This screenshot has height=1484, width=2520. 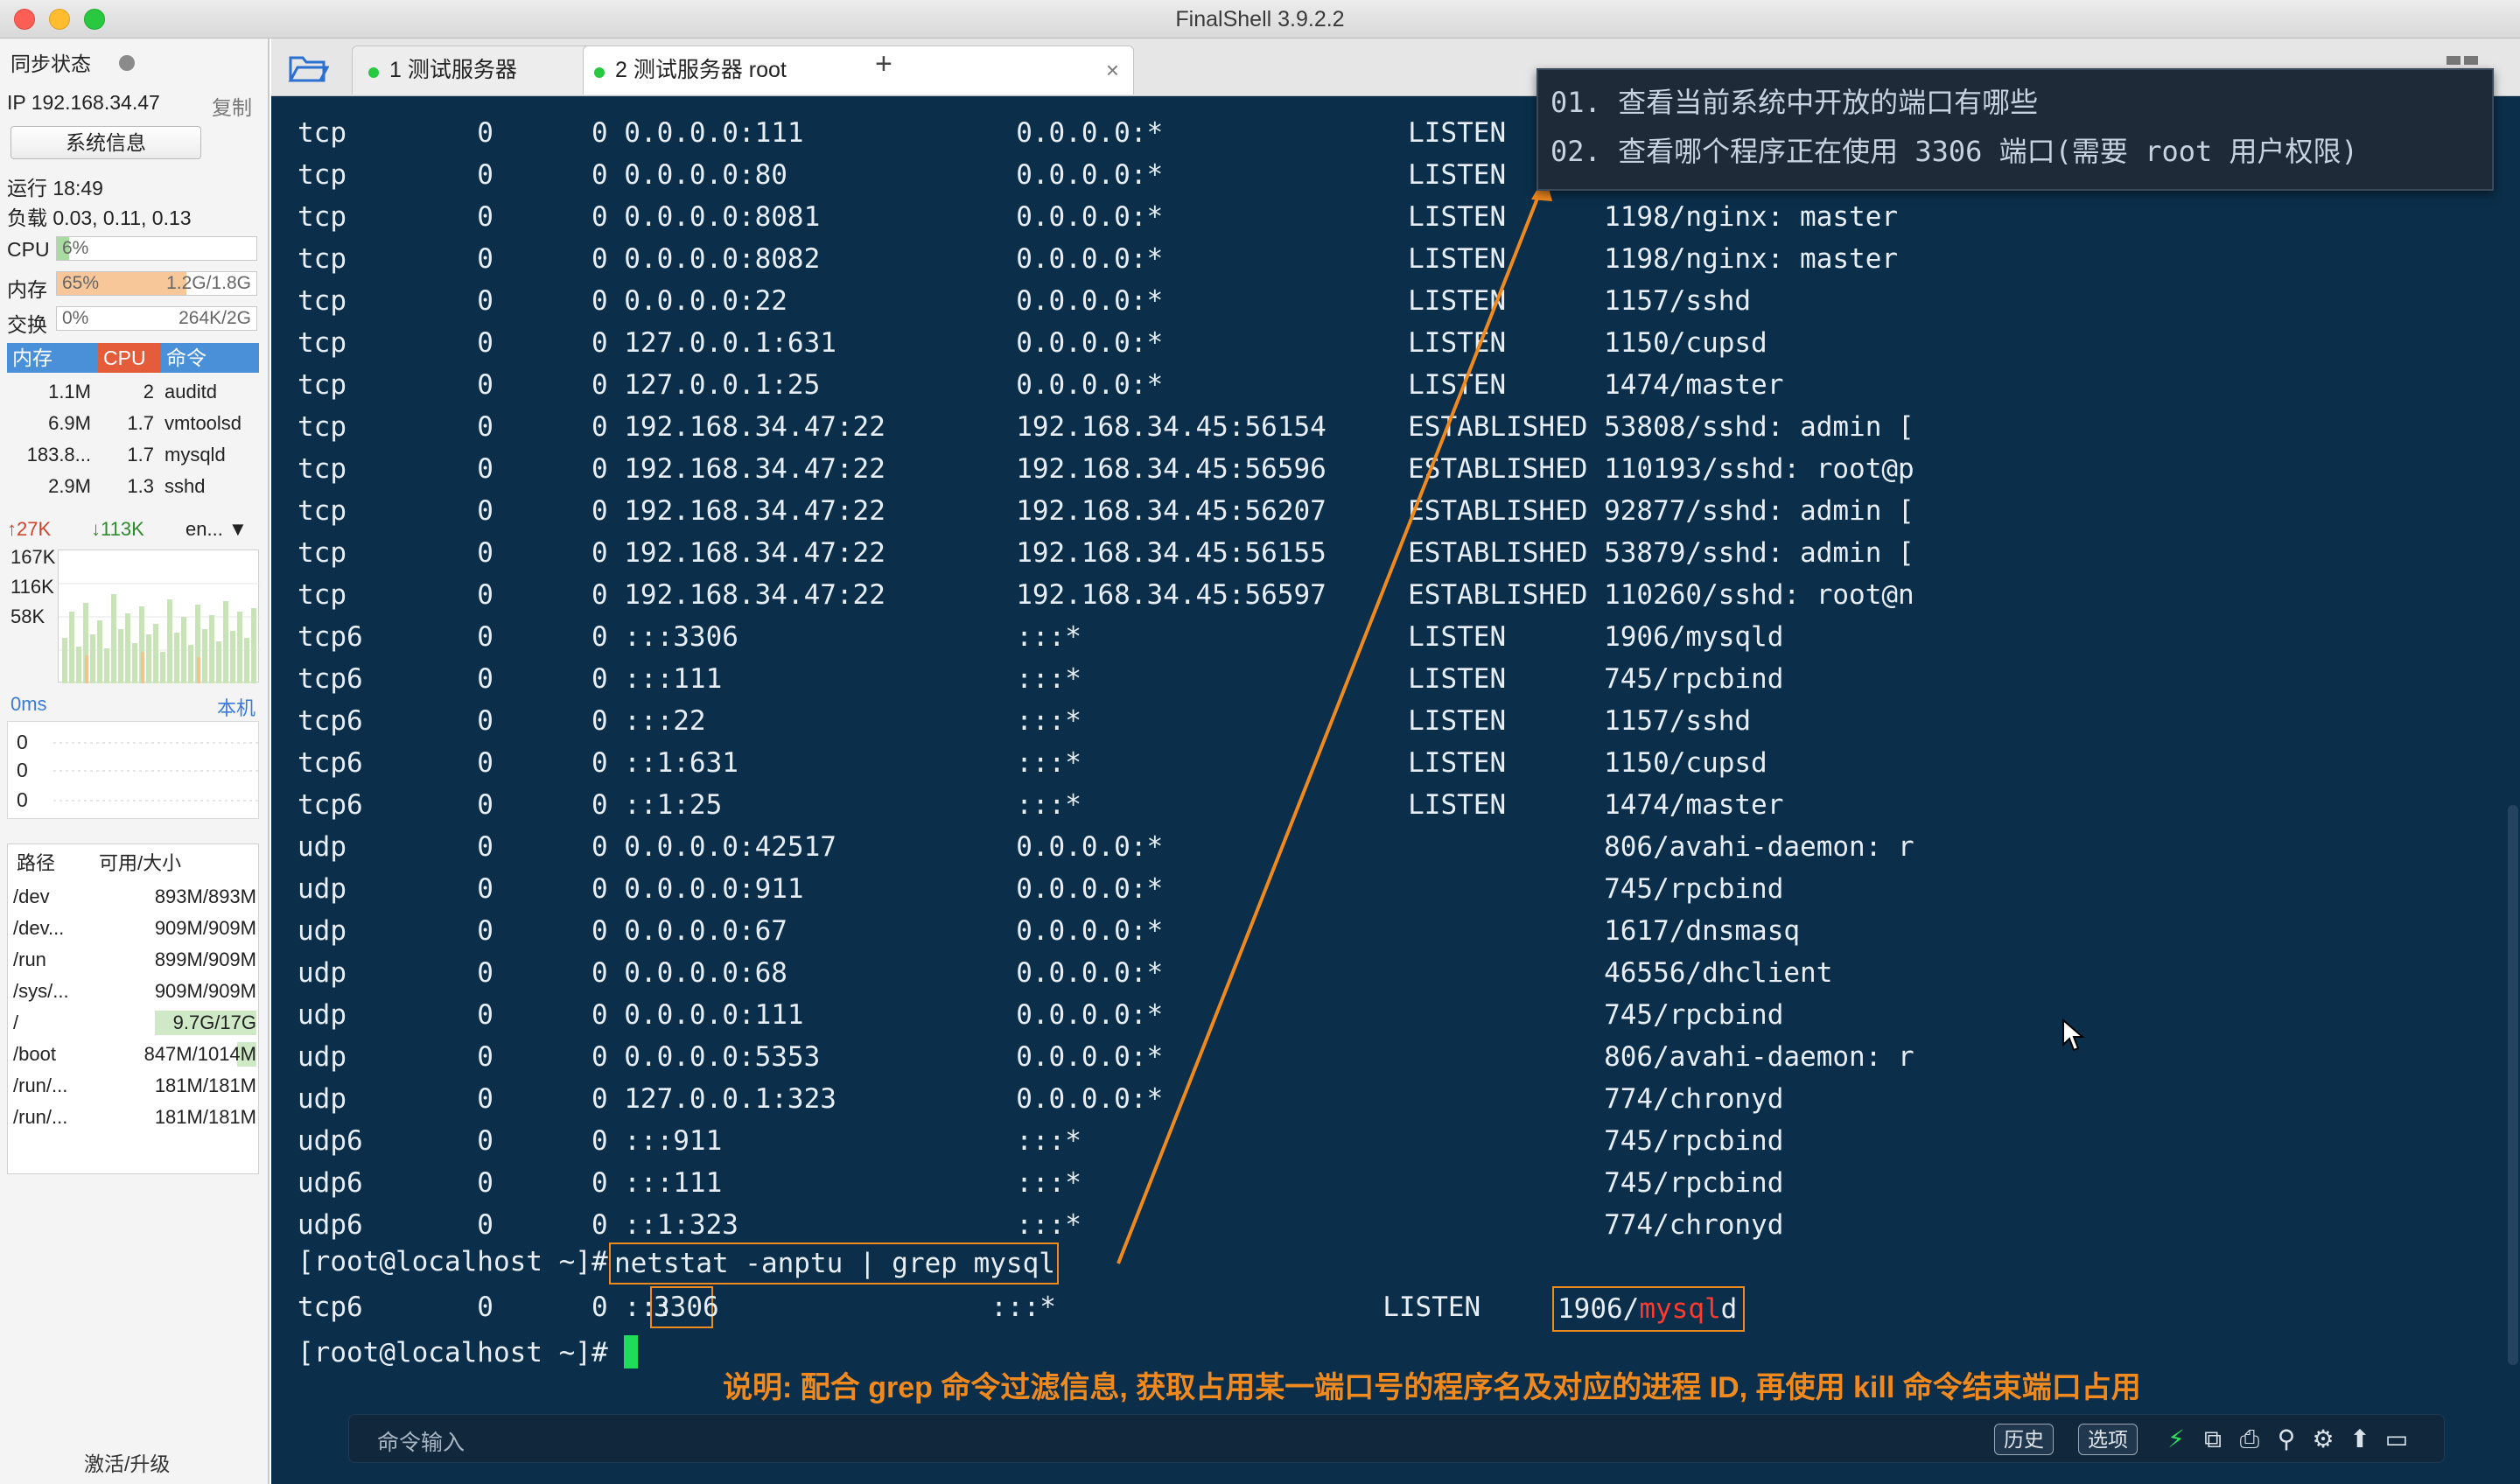 What do you see at coordinates (1396, 1438) in the screenshot?
I see `command-input-bar: 命令输入 历史 选项 ⚡ ⧉ ⎙ ⚲ ⚙ ⬆ ▭` at bounding box center [1396, 1438].